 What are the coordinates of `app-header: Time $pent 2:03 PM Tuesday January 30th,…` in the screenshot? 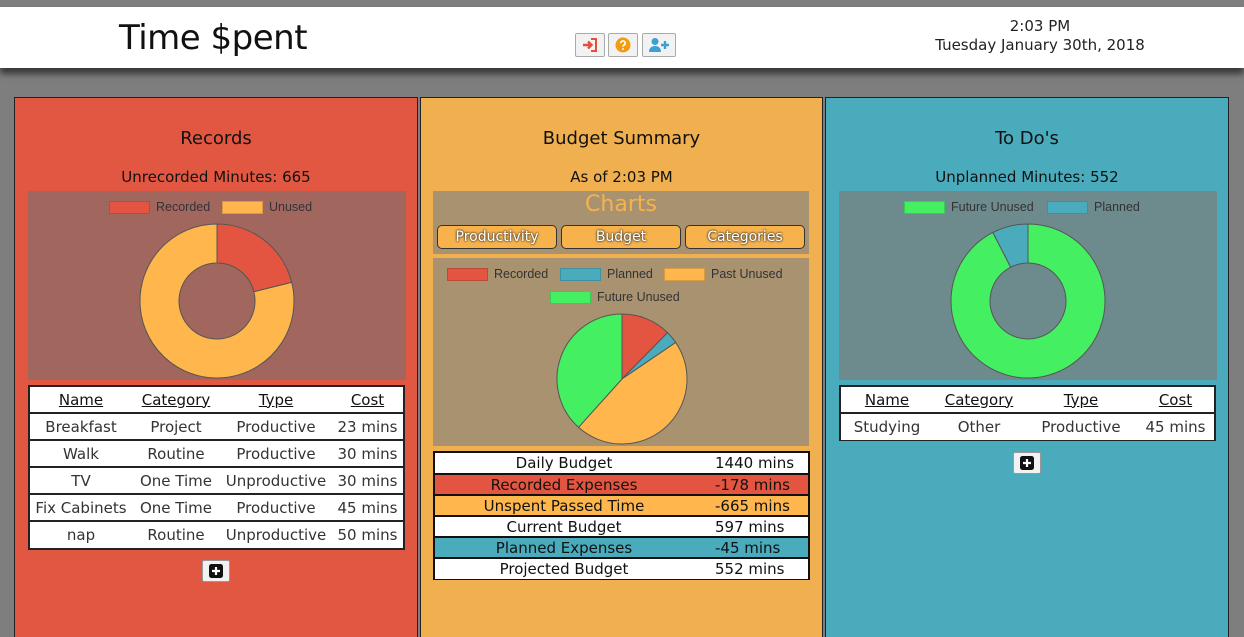 It's located at (622, 37).